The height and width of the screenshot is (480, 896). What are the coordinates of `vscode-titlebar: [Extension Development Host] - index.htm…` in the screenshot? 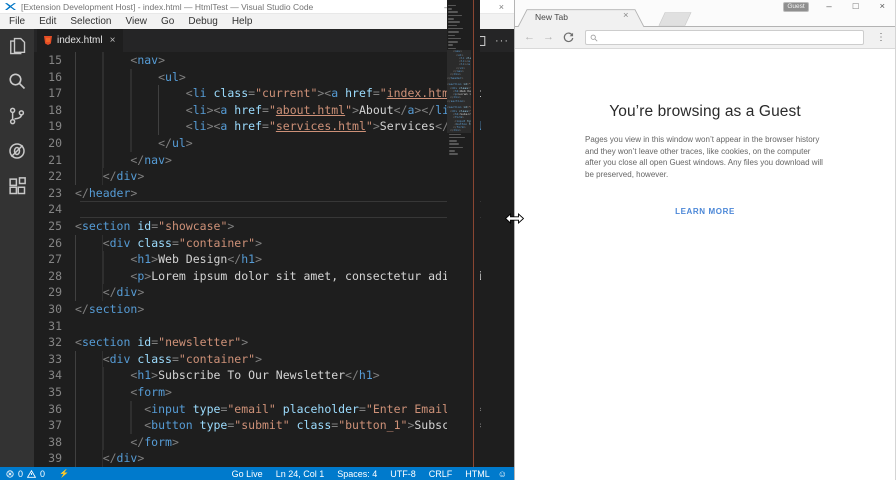 It's located at (257, 7).